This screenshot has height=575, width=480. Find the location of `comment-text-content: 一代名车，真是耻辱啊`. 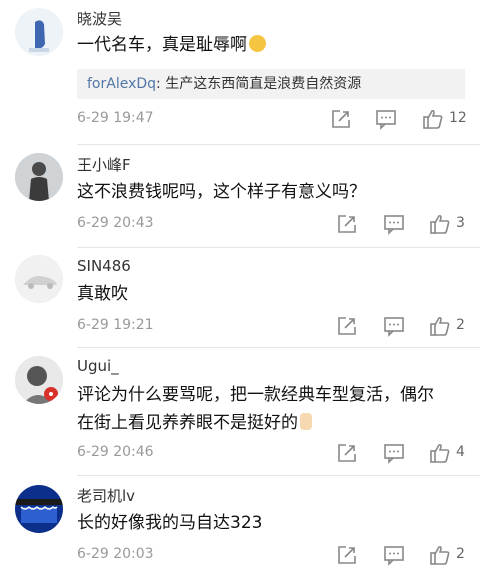

comment-text-content: 一代名车，真是耻辱啊 is located at coordinates (162, 45).